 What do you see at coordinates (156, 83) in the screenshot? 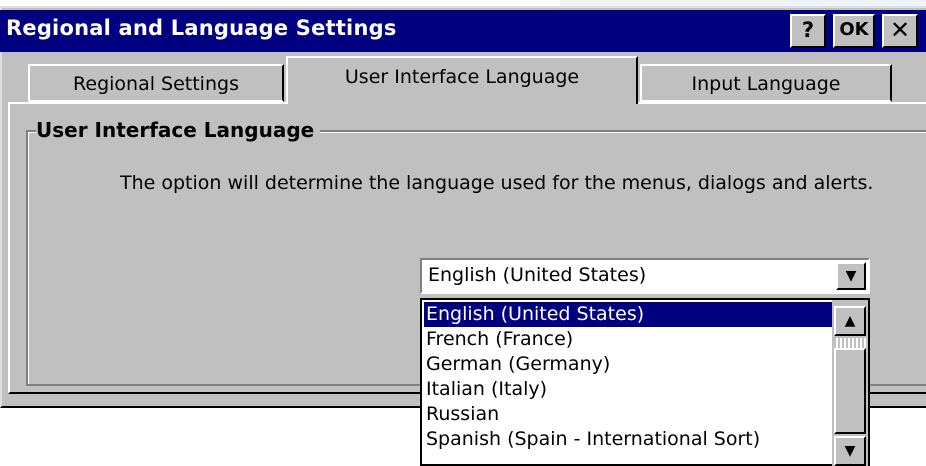
I see `tab-regional-settings: Regional Settings` at bounding box center [156, 83].